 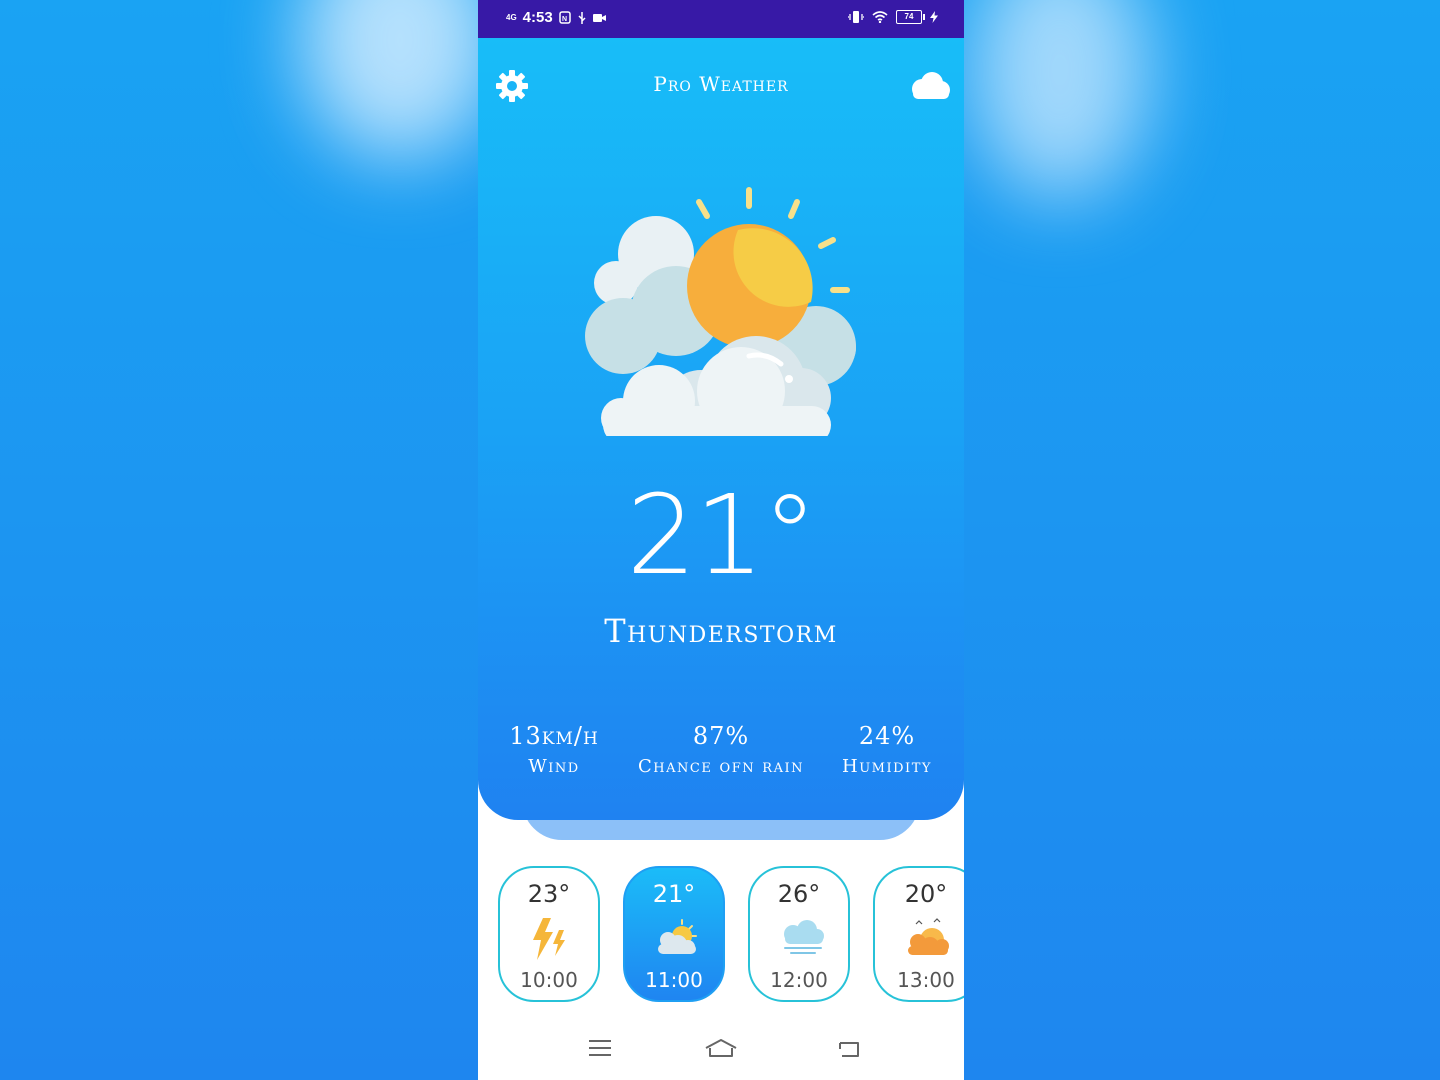 What do you see at coordinates (674, 980) in the screenshot?
I see `hourly-time: 11:00` at bounding box center [674, 980].